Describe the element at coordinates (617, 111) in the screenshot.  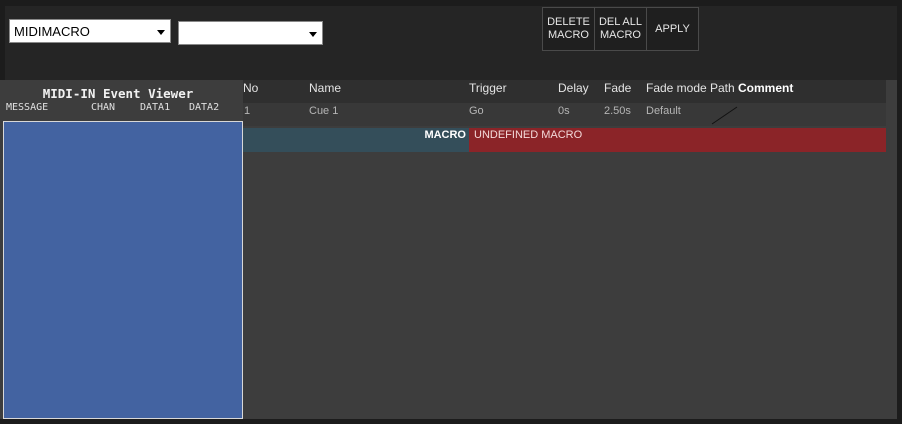
I see `cell-fade: 2.50s` at that location.